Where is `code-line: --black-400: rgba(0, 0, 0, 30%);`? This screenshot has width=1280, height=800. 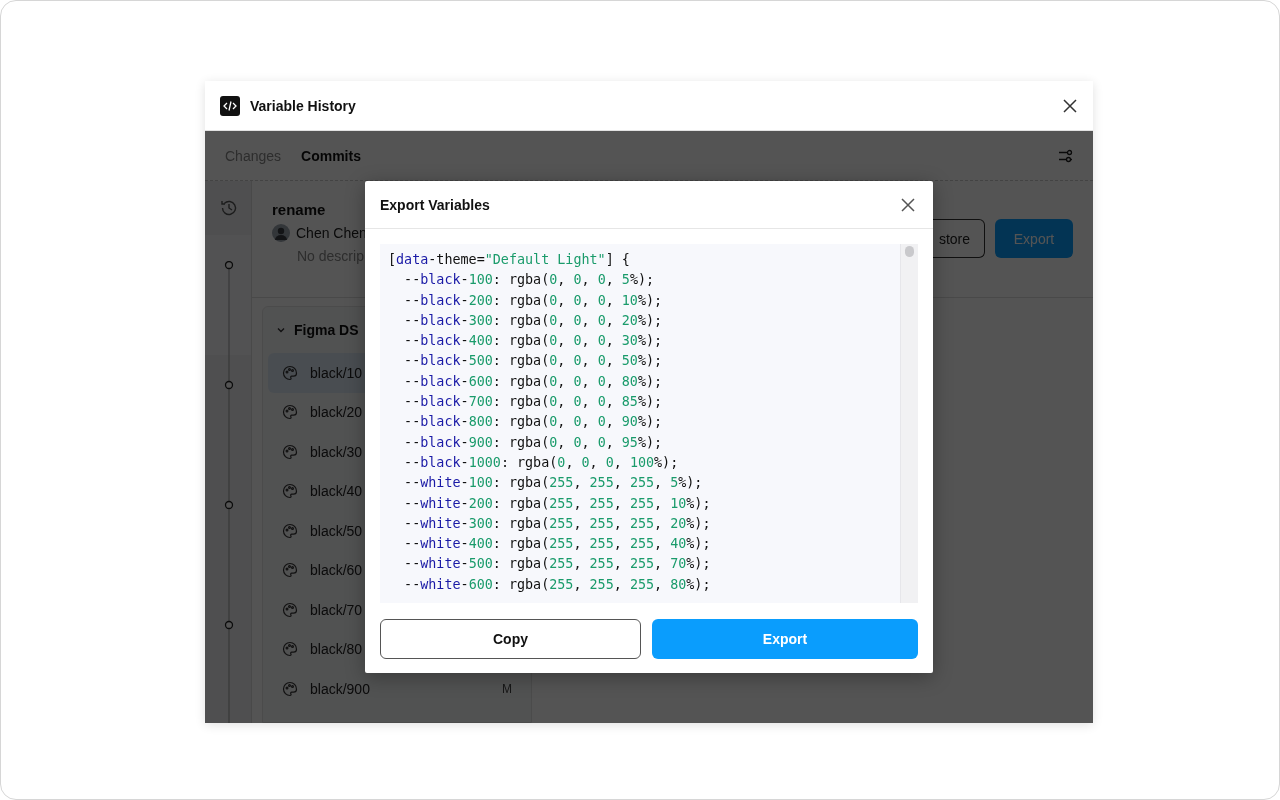
code-line: --black-400: rgba(0, 0, 0, 30%); is located at coordinates (533, 341).